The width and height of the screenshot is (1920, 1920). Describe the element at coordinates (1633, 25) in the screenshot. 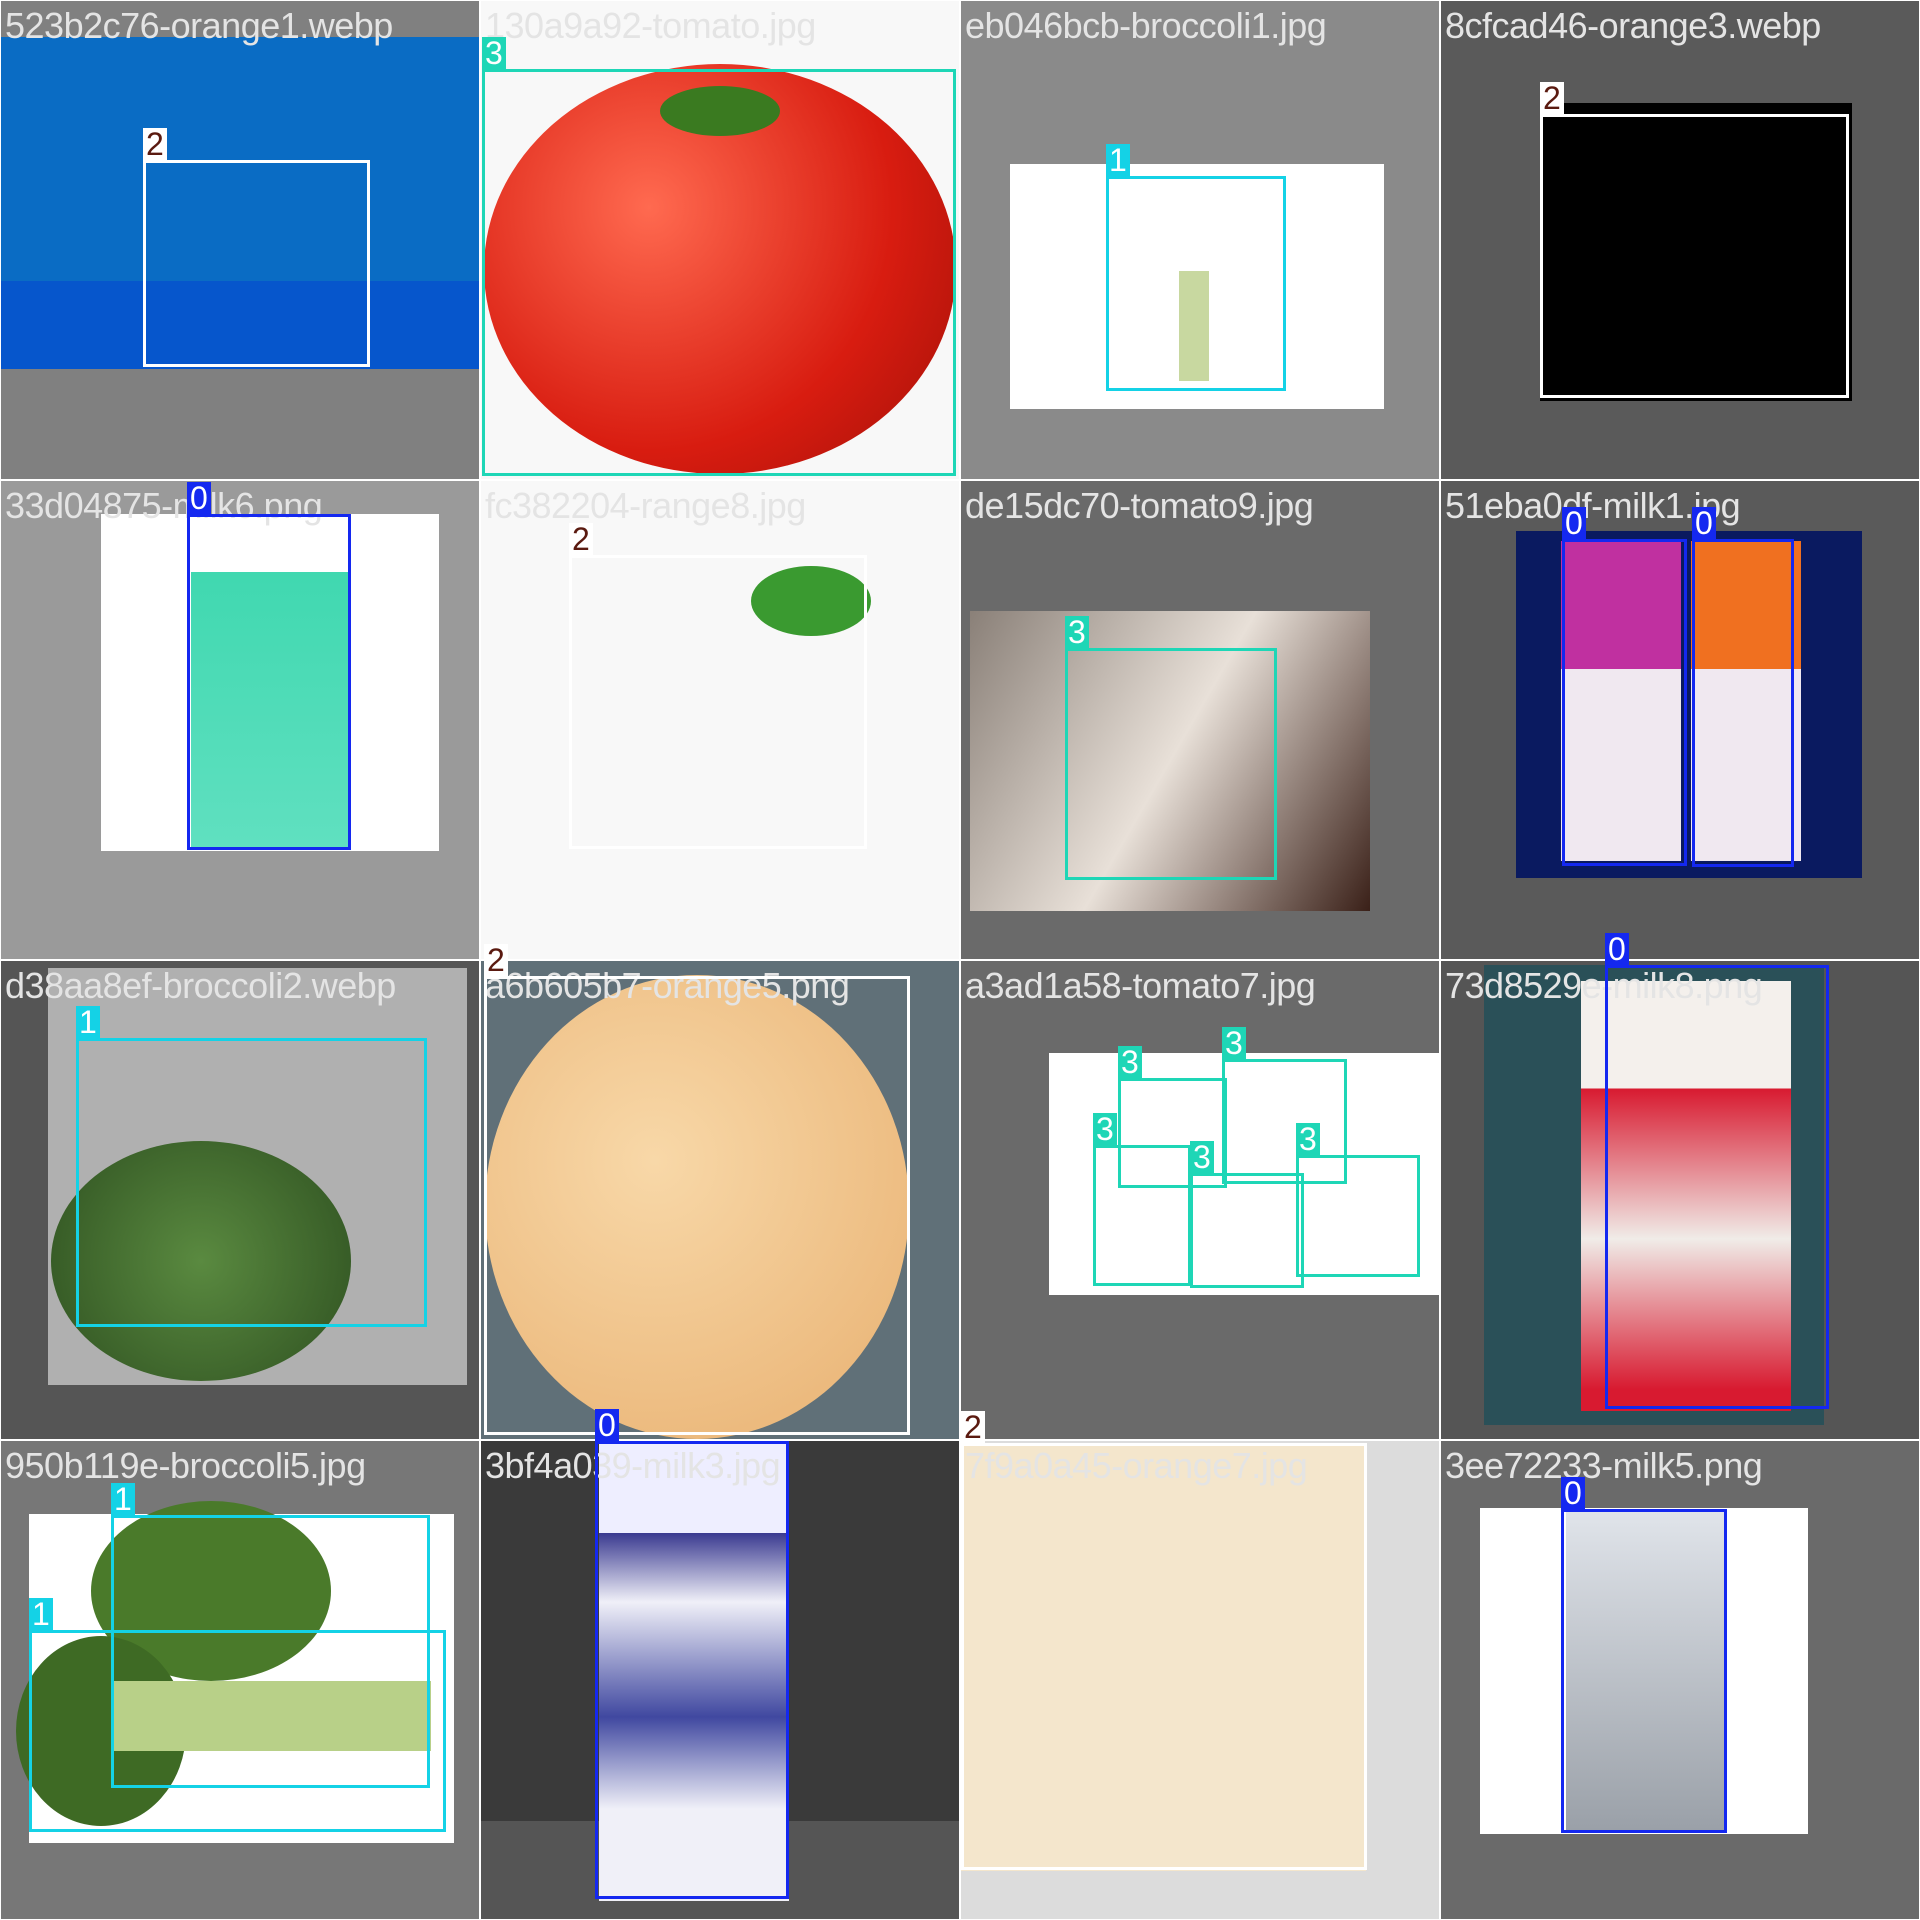

I see `image-filename: 8cfcad46-orange3.webp` at that location.